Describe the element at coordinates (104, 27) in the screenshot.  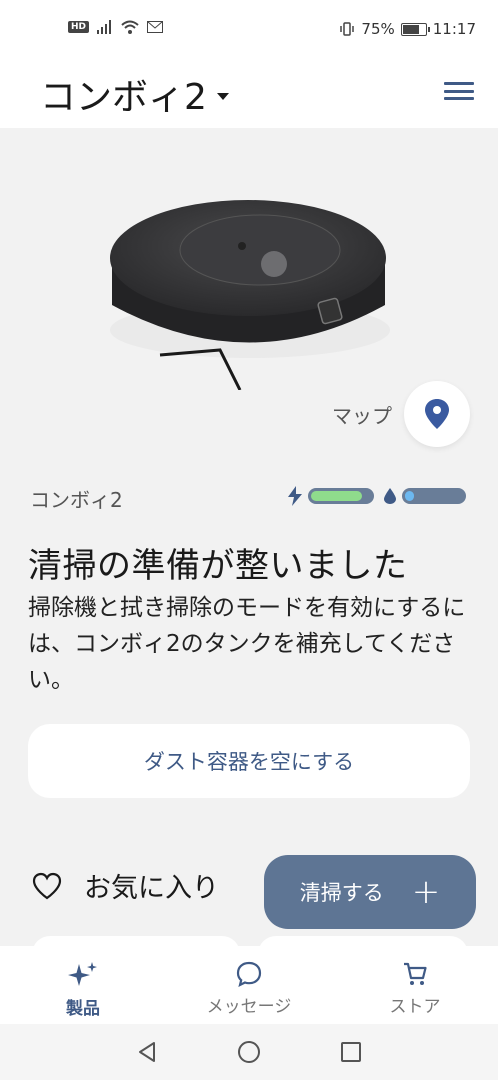
I see `signal-icon` at that location.